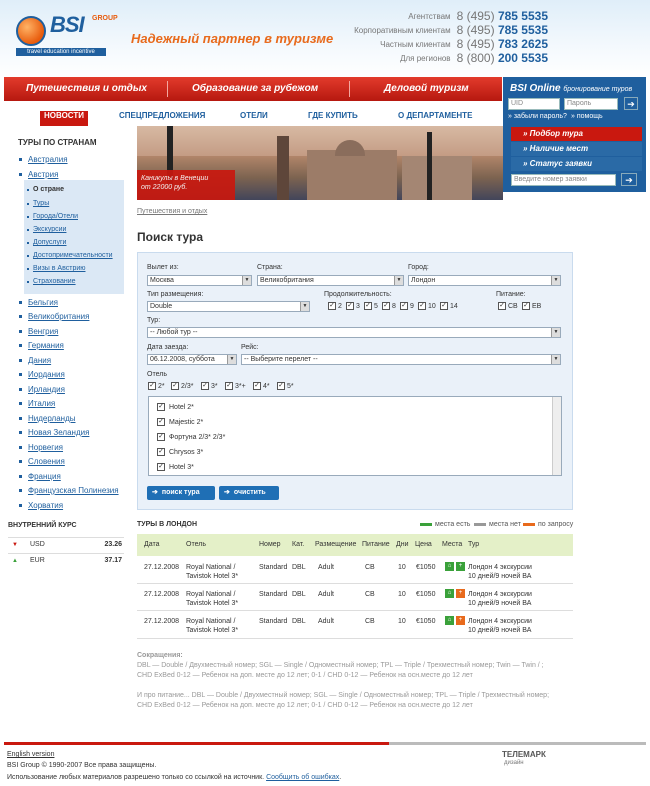 The width and height of the screenshot is (650, 786). I want to click on submenu-item: Города/Отели, so click(52, 216).